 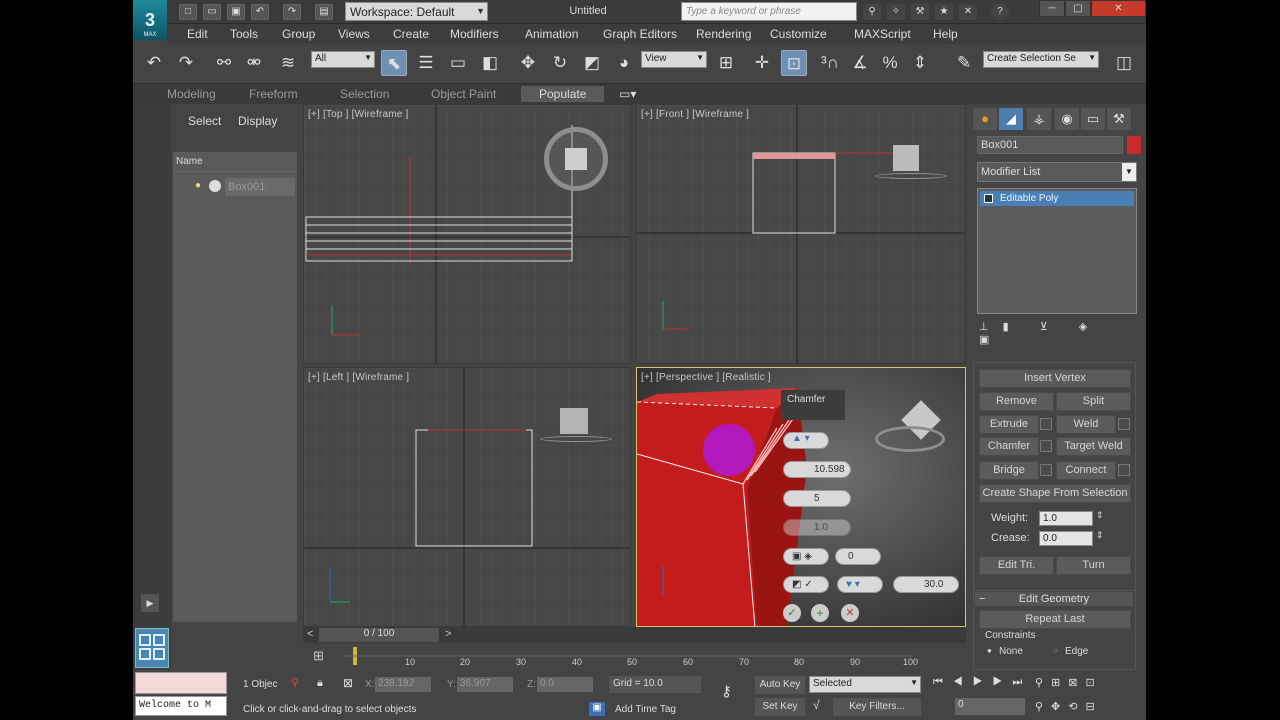 I want to click on isolate-icon: ⚲, so click(x=295, y=682).